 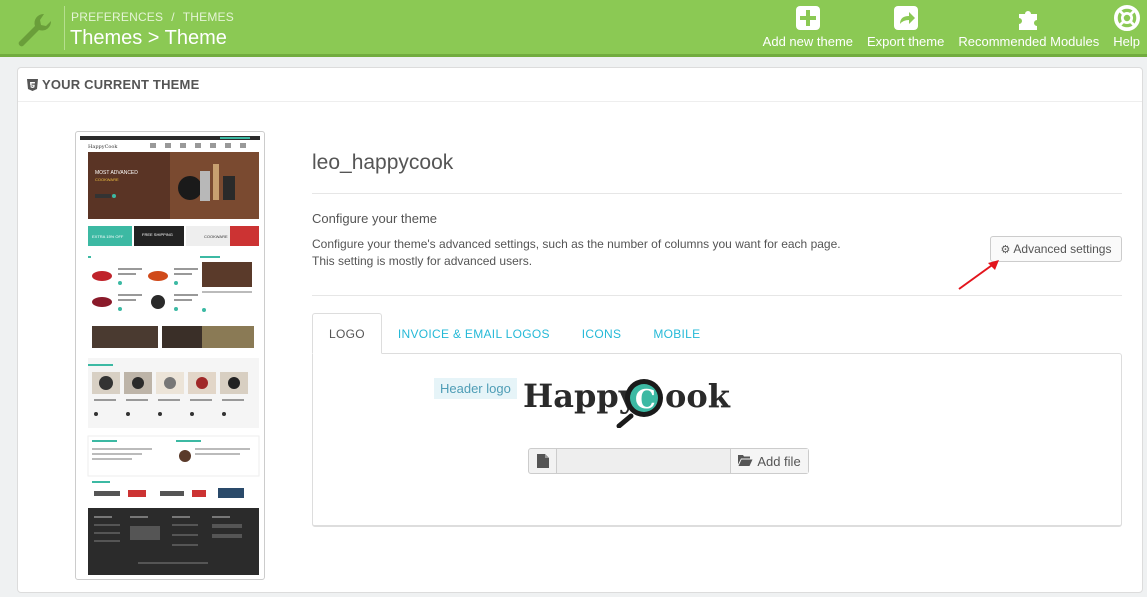 What do you see at coordinates (116, 173) in the screenshot?
I see `thumb-hero-line1: MOST ADVANCED` at bounding box center [116, 173].